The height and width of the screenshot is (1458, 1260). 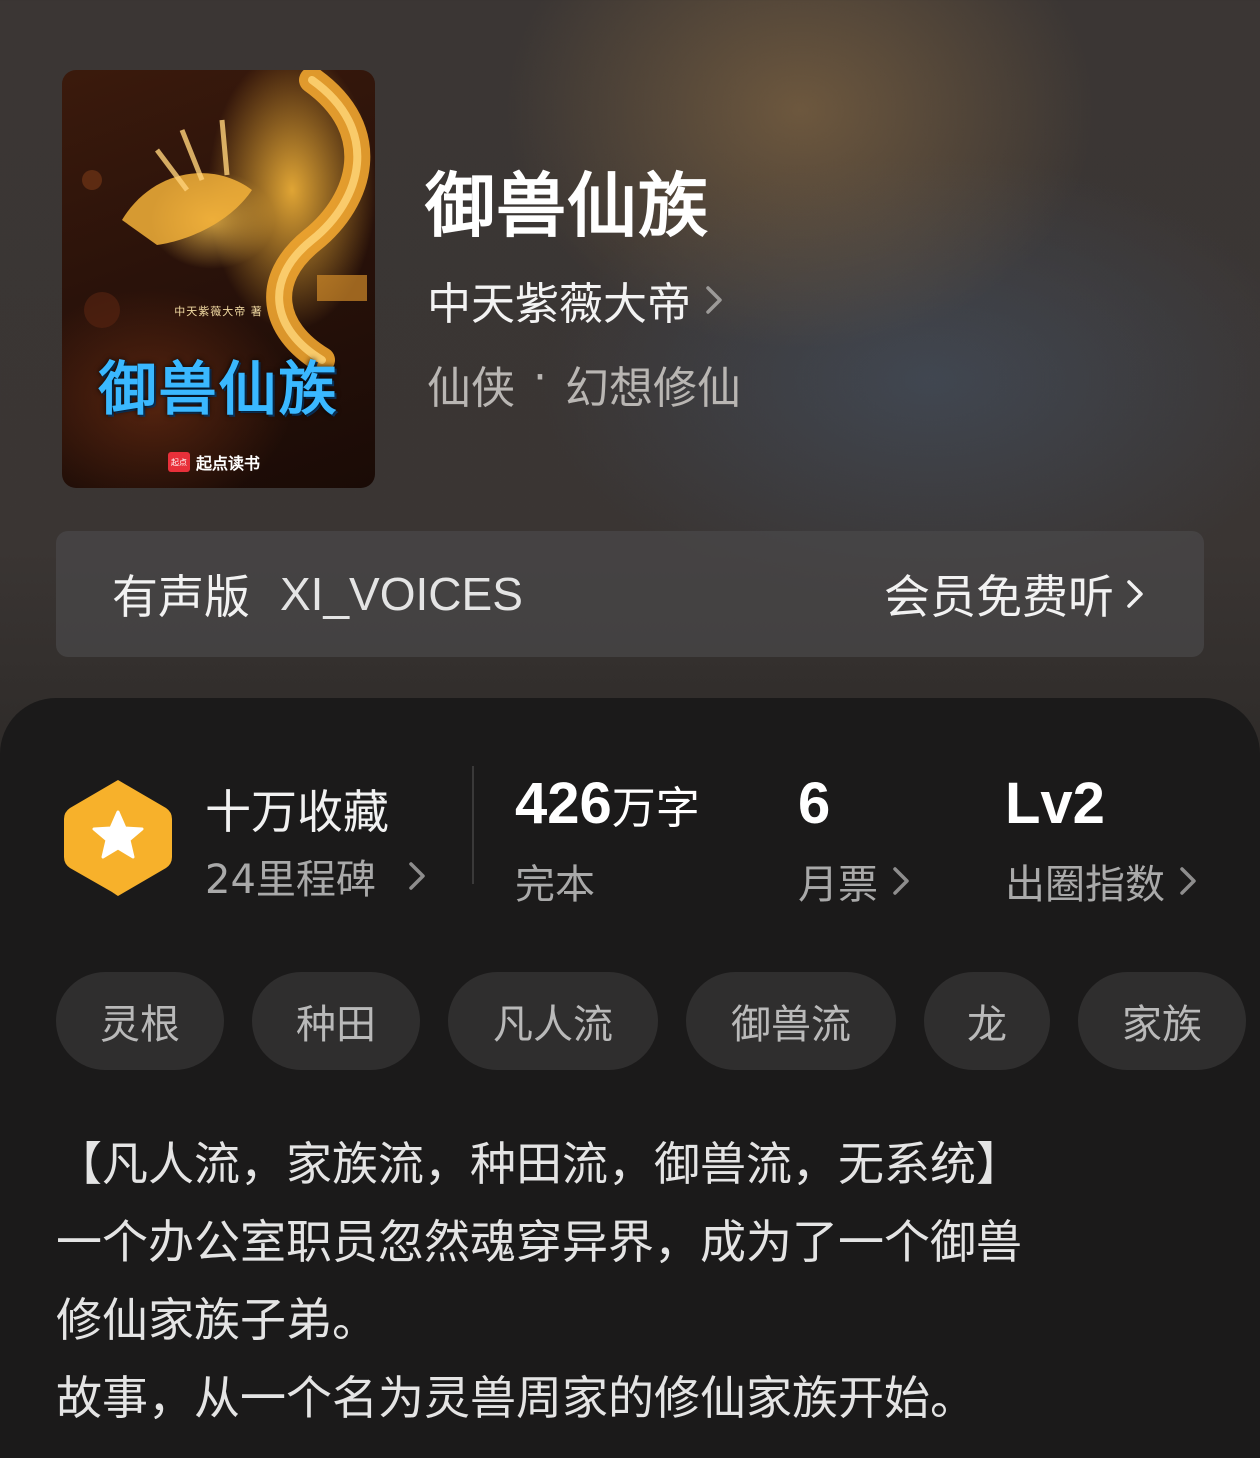 I want to click on audiobook-info: 有声版 XI_VOICES, so click(x=317, y=594).